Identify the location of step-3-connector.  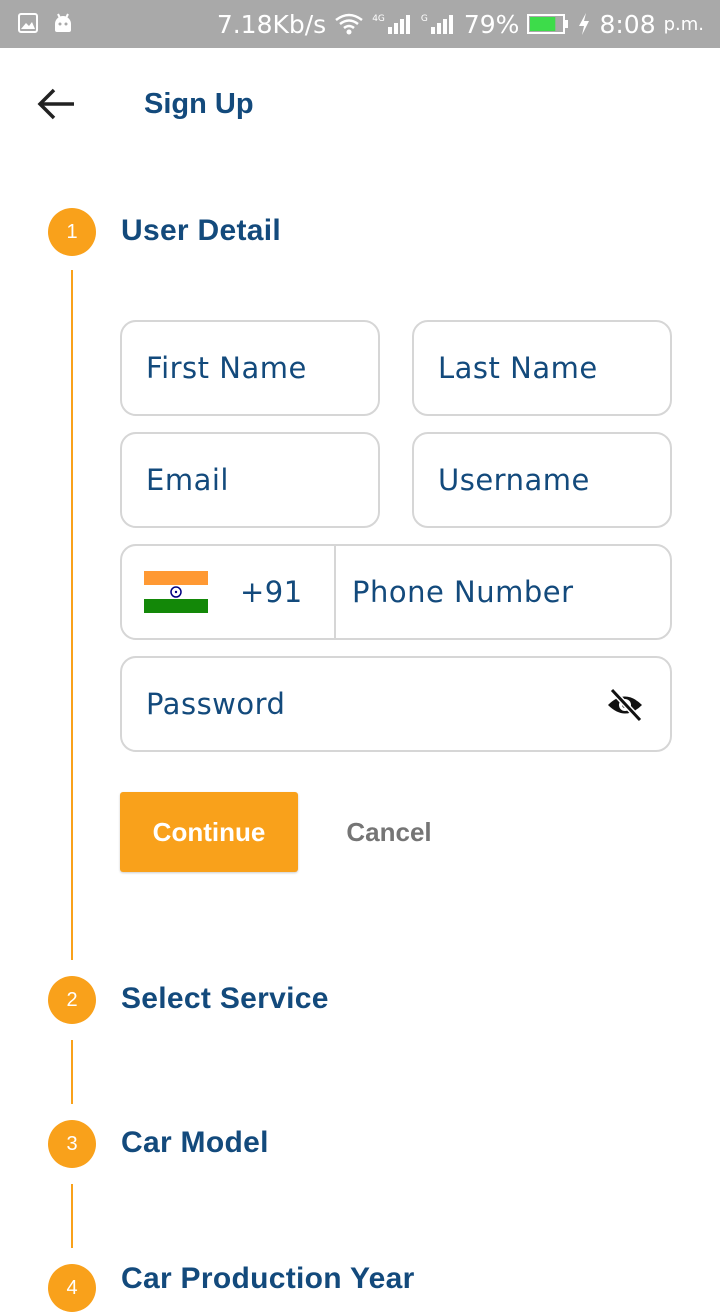
(72, 1216).